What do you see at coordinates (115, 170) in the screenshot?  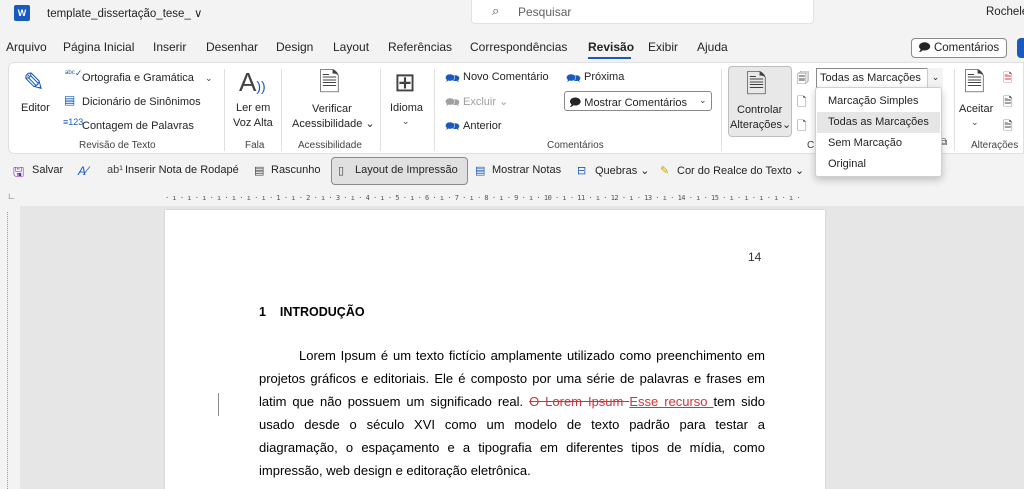 I see `footnote-icon: ab¹` at bounding box center [115, 170].